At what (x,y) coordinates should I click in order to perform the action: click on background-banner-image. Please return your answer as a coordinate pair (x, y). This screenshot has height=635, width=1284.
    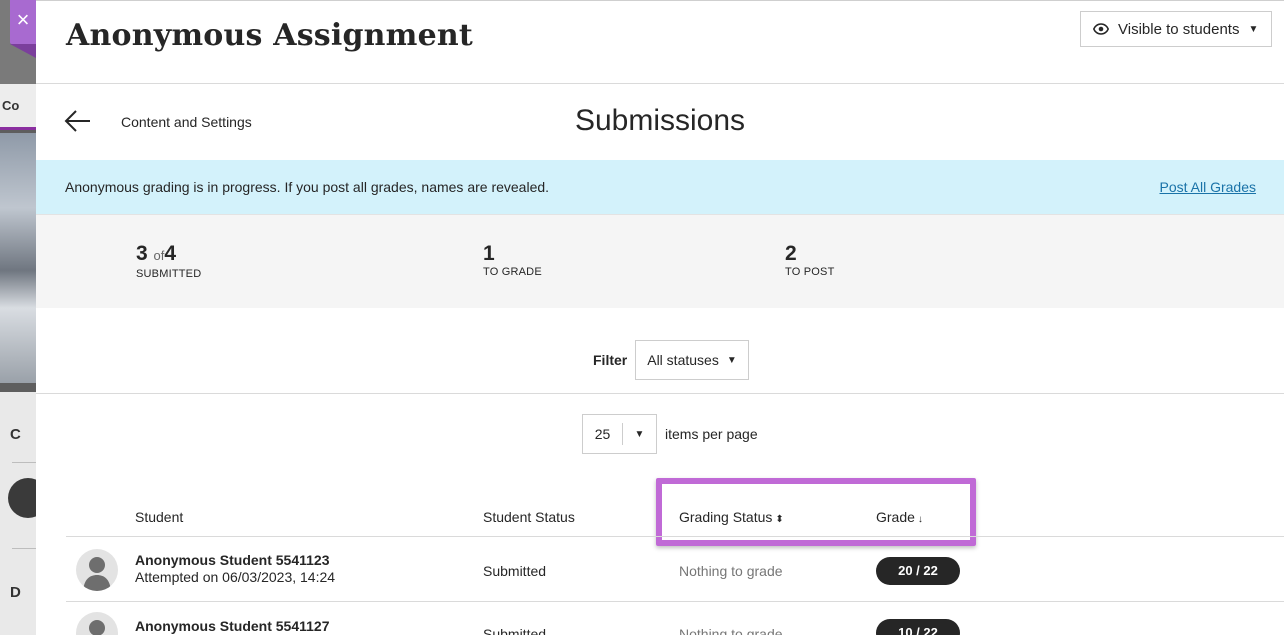
    Looking at the image, I should click on (18, 258).